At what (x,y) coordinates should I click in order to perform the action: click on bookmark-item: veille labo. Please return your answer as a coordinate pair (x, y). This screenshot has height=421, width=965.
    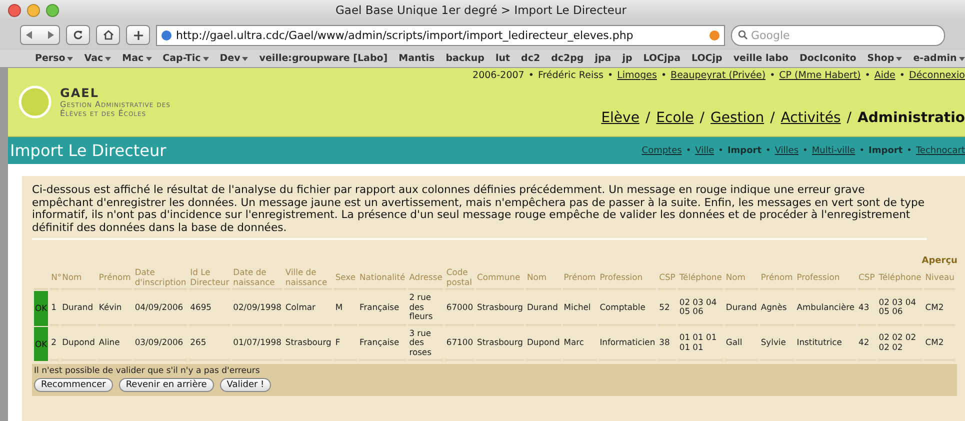
    Looking at the image, I should click on (760, 58).